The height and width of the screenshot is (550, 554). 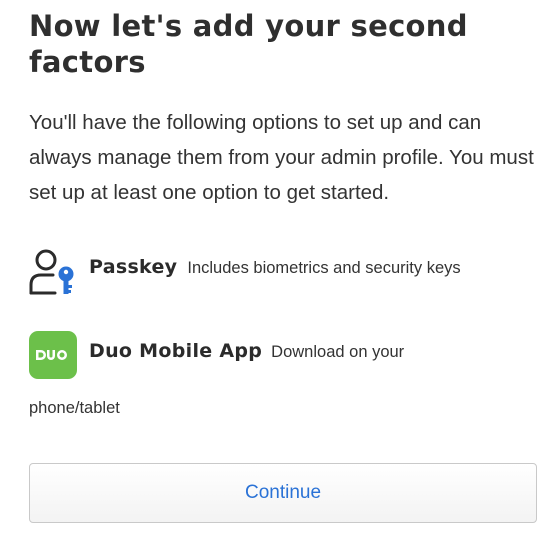 I want to click on duo-mobile-description: Download on your, so click(x=338, y=352).